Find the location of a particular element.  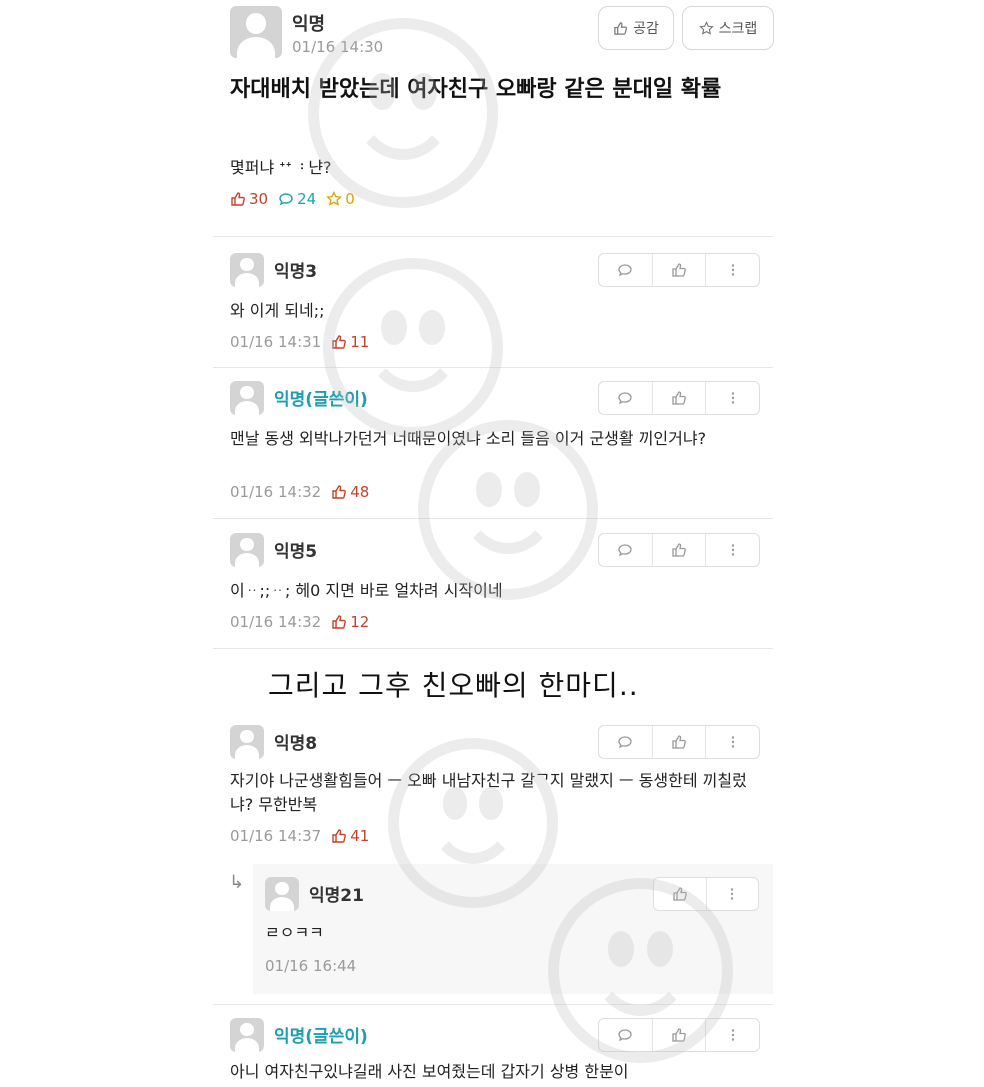

comment-meta: 01/16 14:32 48 is located at coordinates (299, 492).